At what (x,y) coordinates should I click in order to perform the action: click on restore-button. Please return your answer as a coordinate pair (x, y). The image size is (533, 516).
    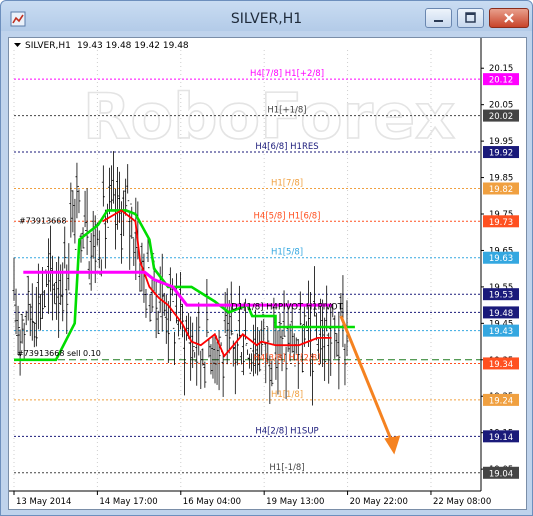
    Looking at the image, I should click on (470, 18).